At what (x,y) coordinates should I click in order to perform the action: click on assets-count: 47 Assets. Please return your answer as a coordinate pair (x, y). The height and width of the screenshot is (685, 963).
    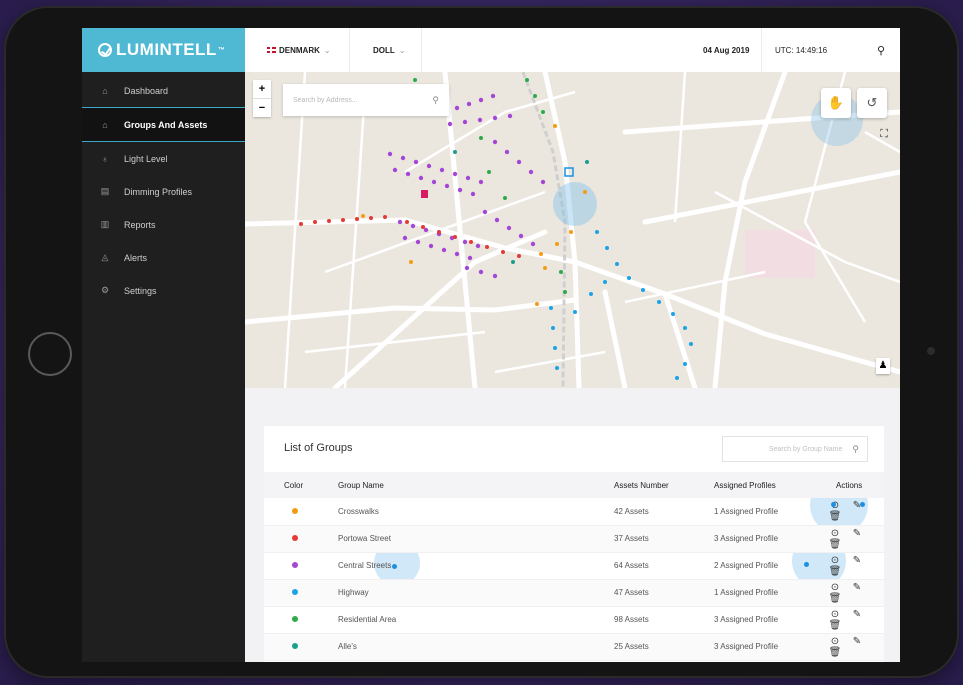
    Looking at the image, I should click on (631, 592).